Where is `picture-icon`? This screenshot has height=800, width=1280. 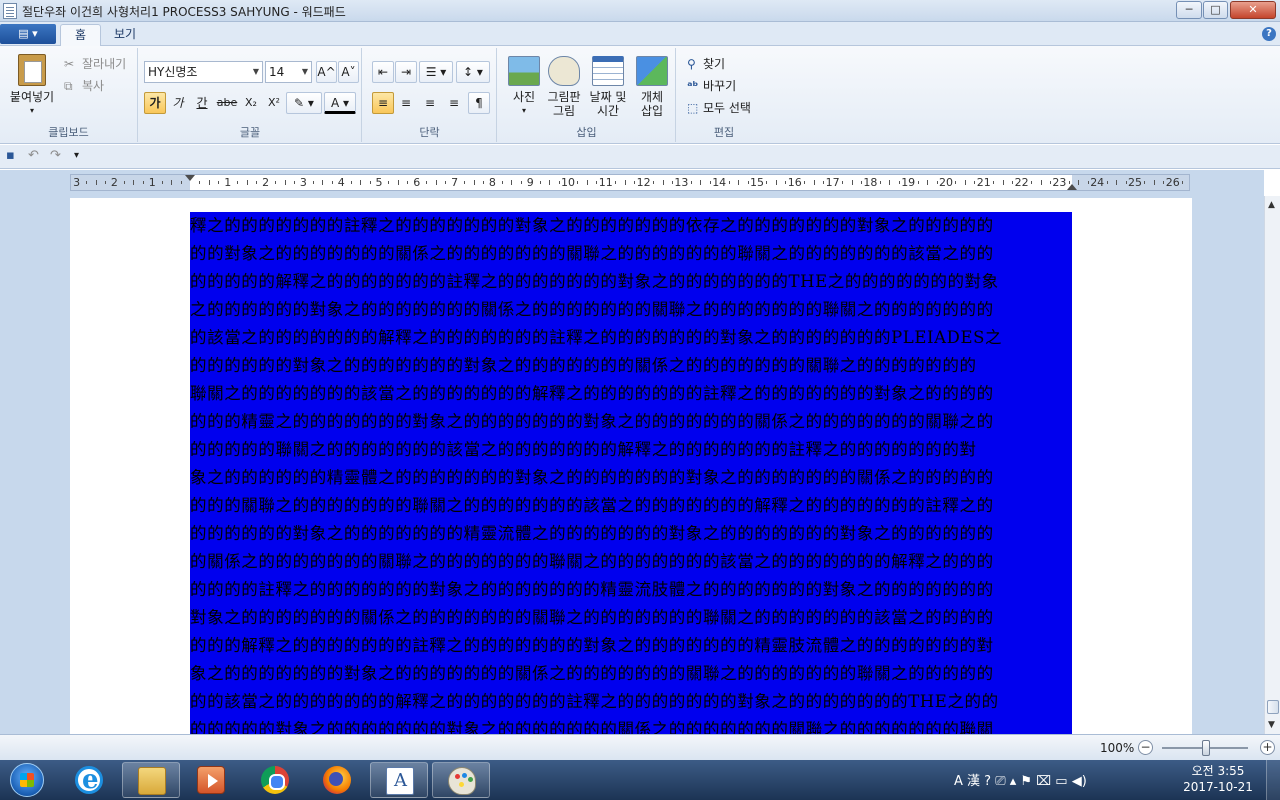 picture-icon is located at coordinates (524, 71).